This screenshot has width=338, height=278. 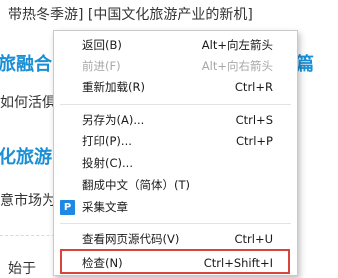 What do you see at coordinates (105, 207) in the screenshot?
I see `menu-item-label: 采集文章` at bounding box center [105, 207].